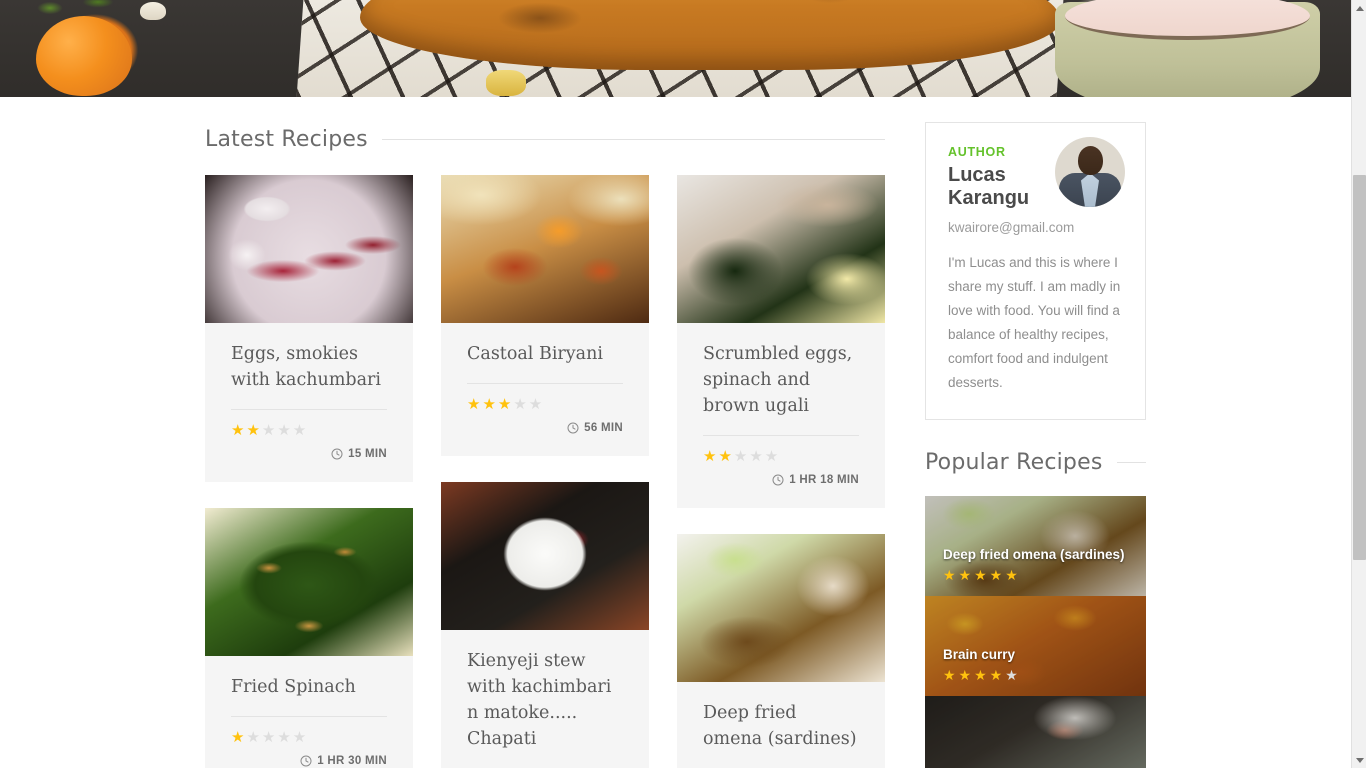 This screenshot has width=1366, height=768. I want to click on vertical-scrollbar, so click(1358, 384).